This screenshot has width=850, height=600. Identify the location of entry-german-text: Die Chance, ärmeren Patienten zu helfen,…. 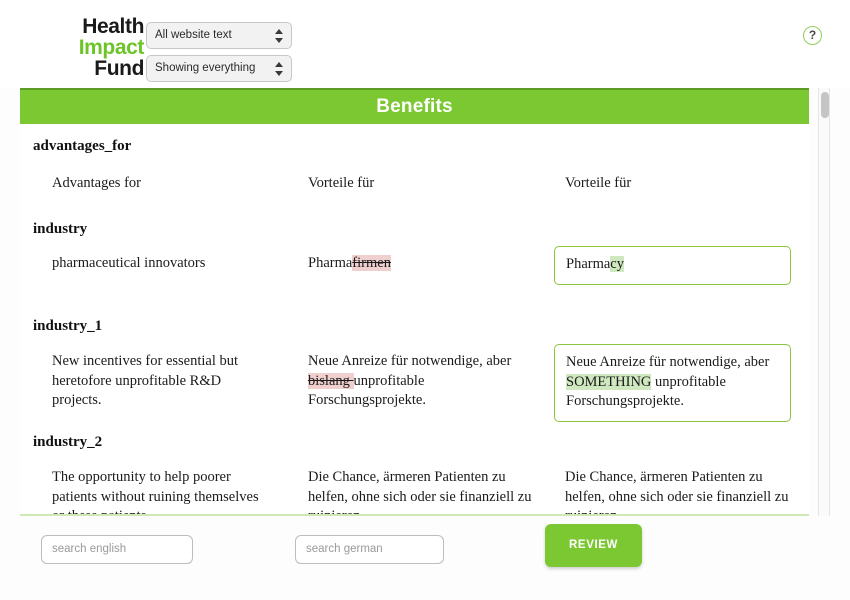
(422, 492).